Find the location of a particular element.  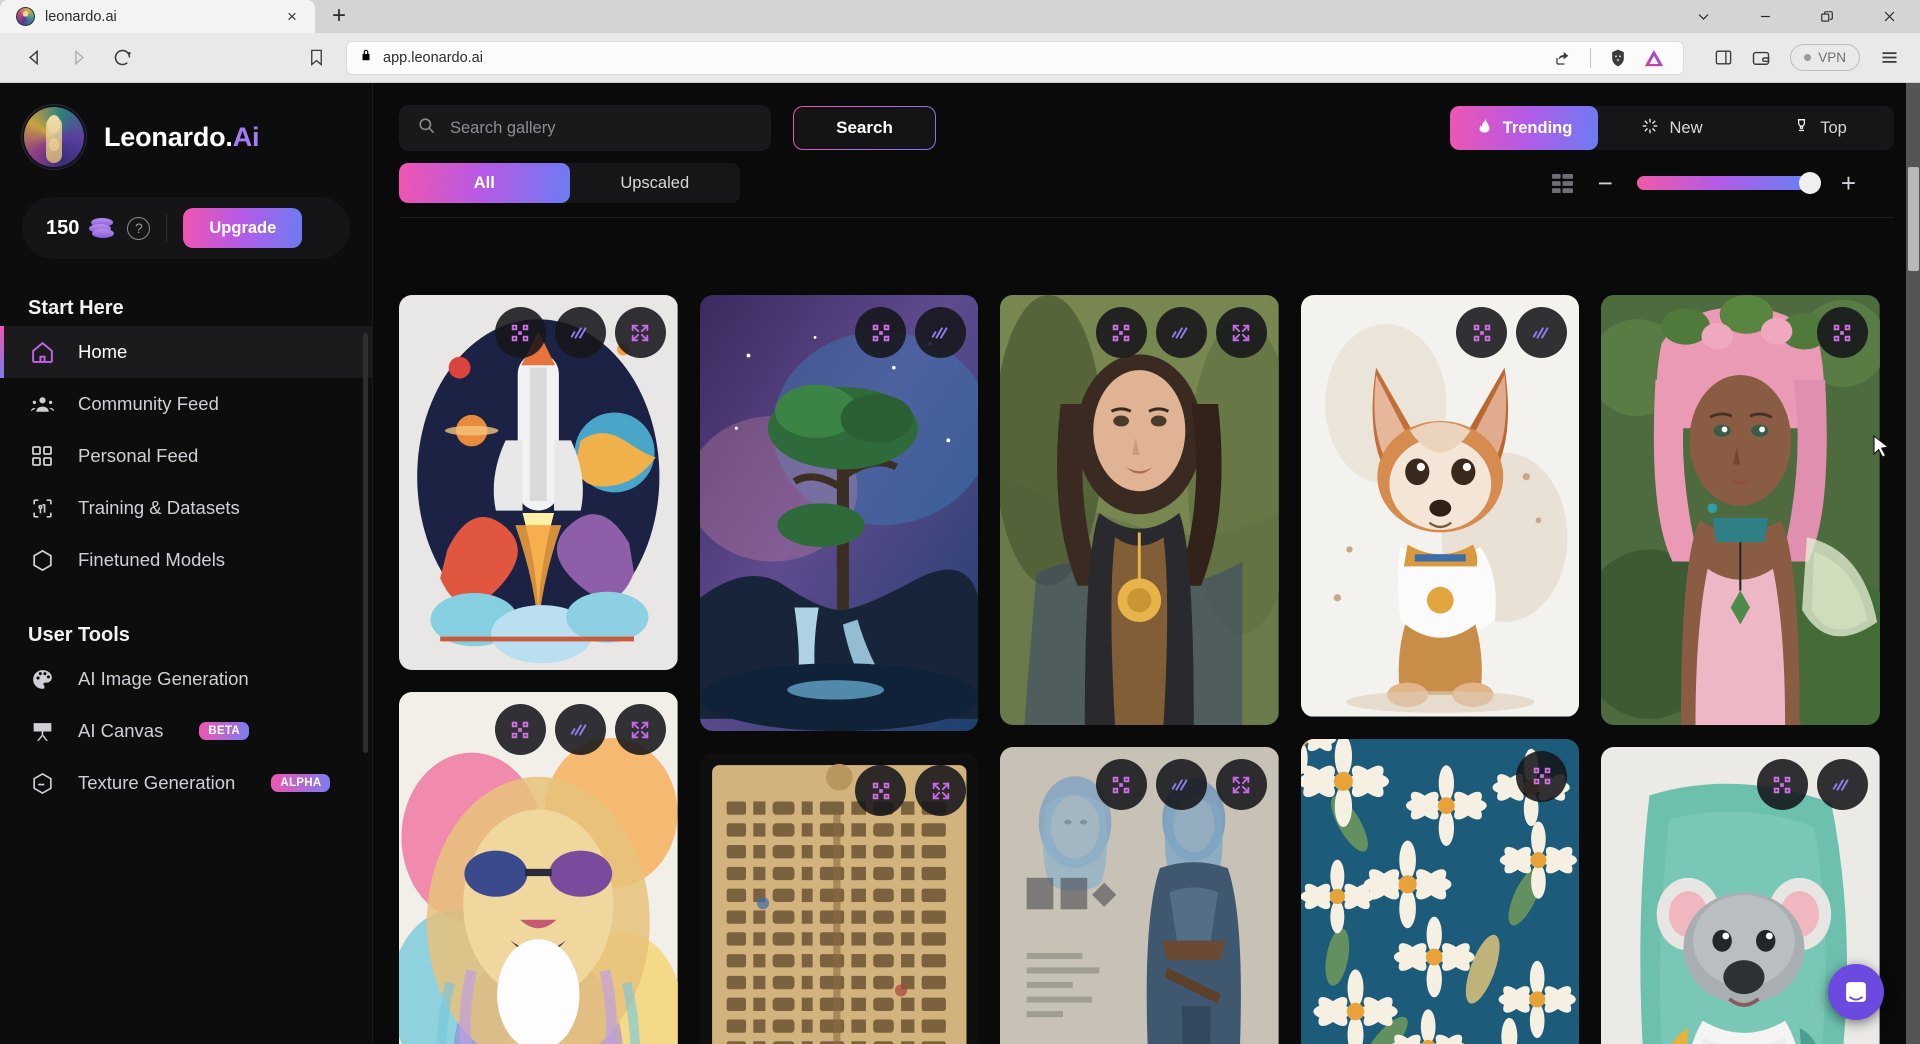

reload-icon is located at coordinates (122, 58).